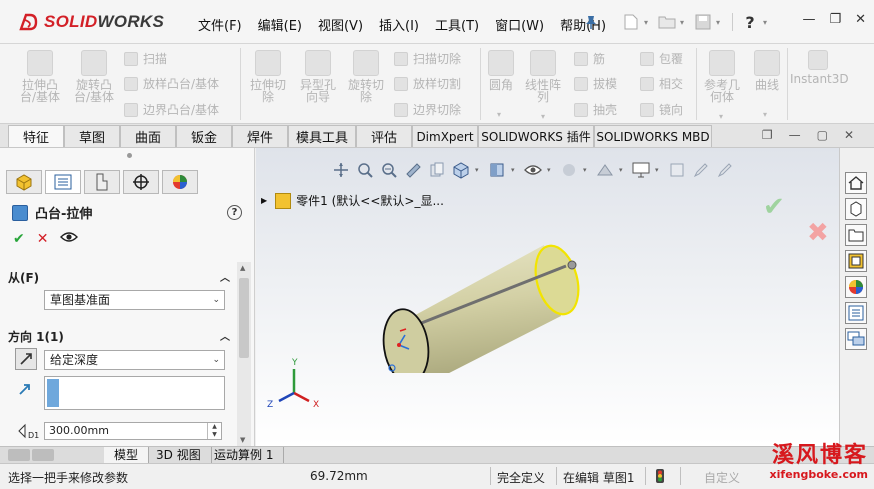 The width and height of the screenshot is (874, 489). I want to click on pin-icon, so click(591, 22).